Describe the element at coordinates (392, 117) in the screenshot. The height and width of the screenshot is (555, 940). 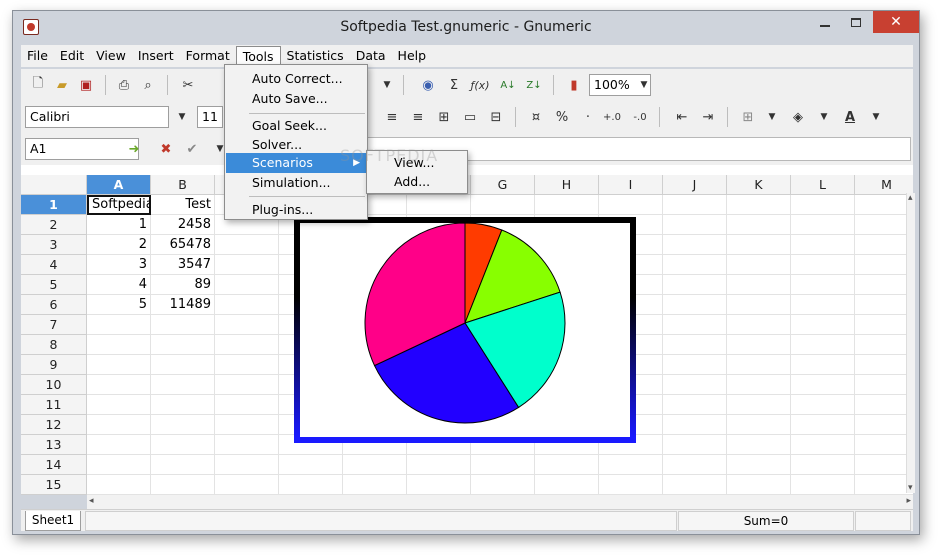
I see `align-left-icon: ≡` at that location.